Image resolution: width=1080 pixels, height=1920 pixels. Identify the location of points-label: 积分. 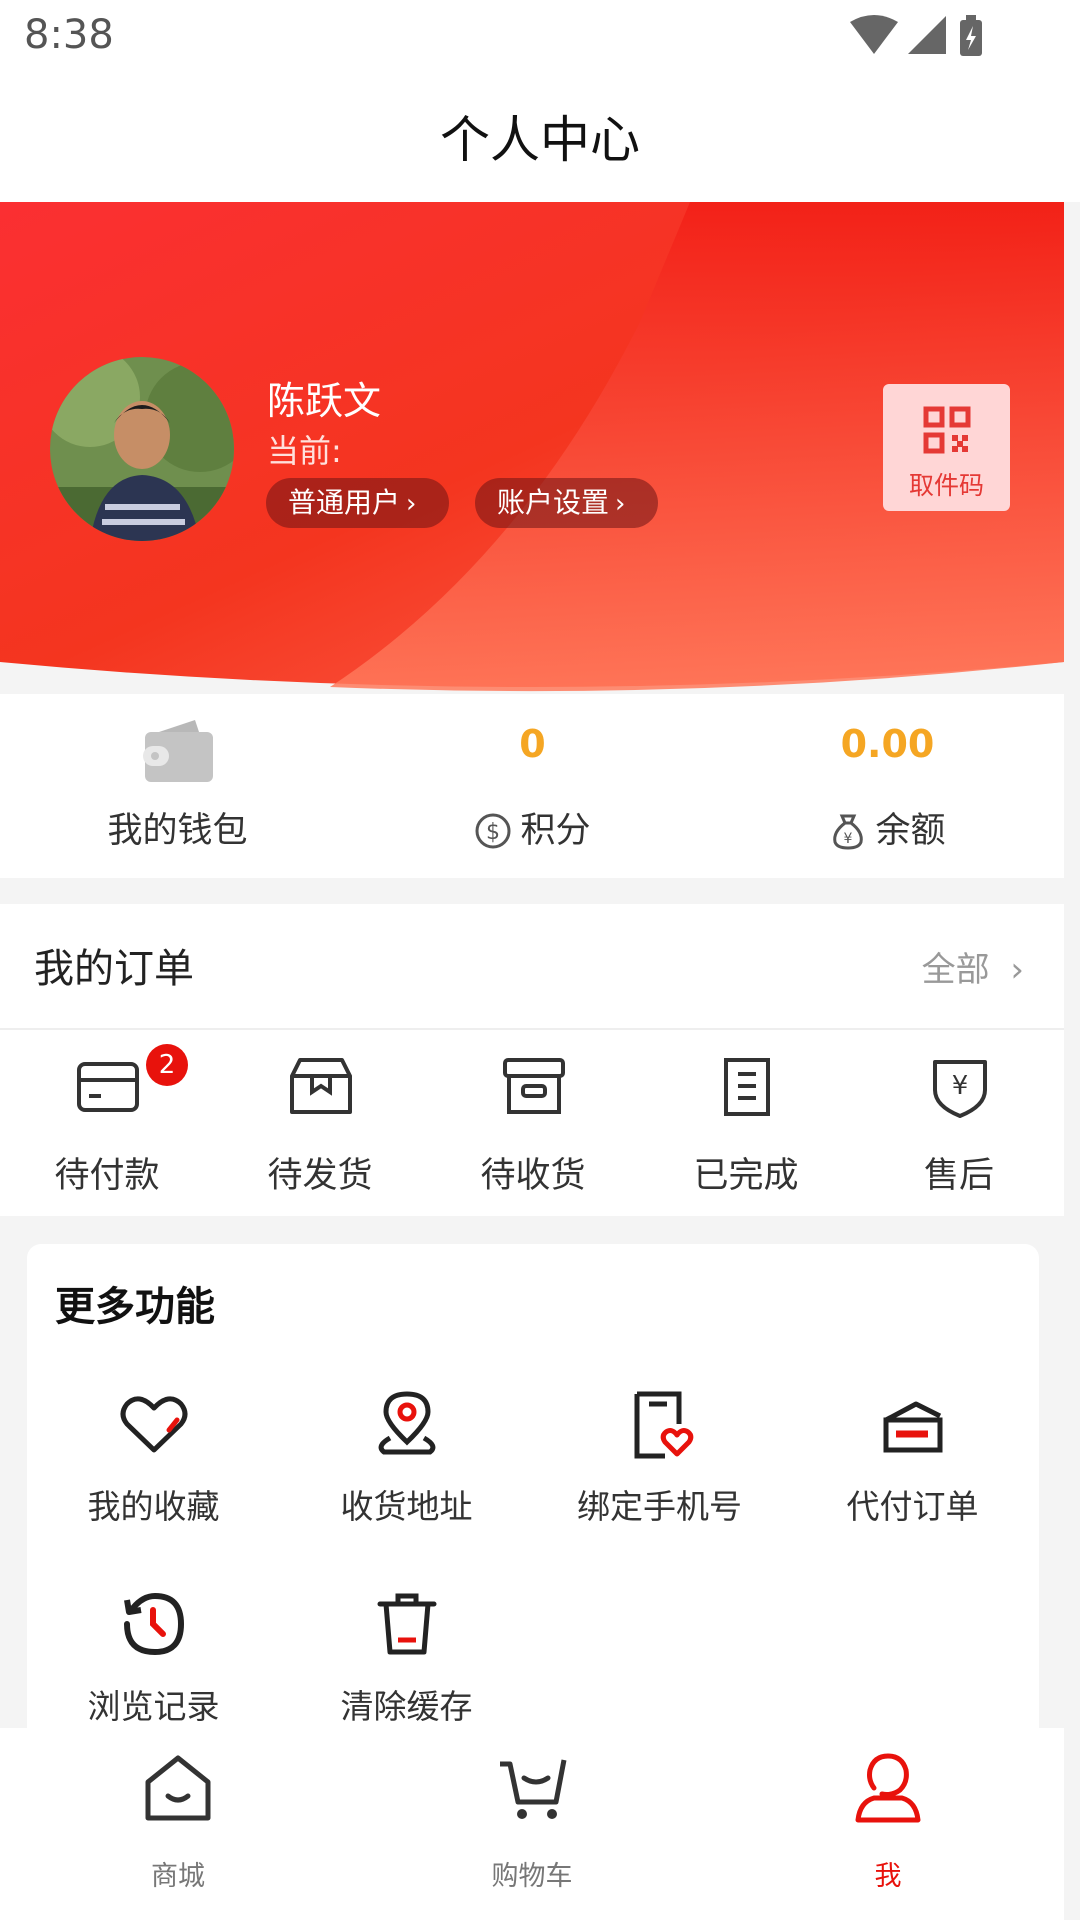
(555, 831).